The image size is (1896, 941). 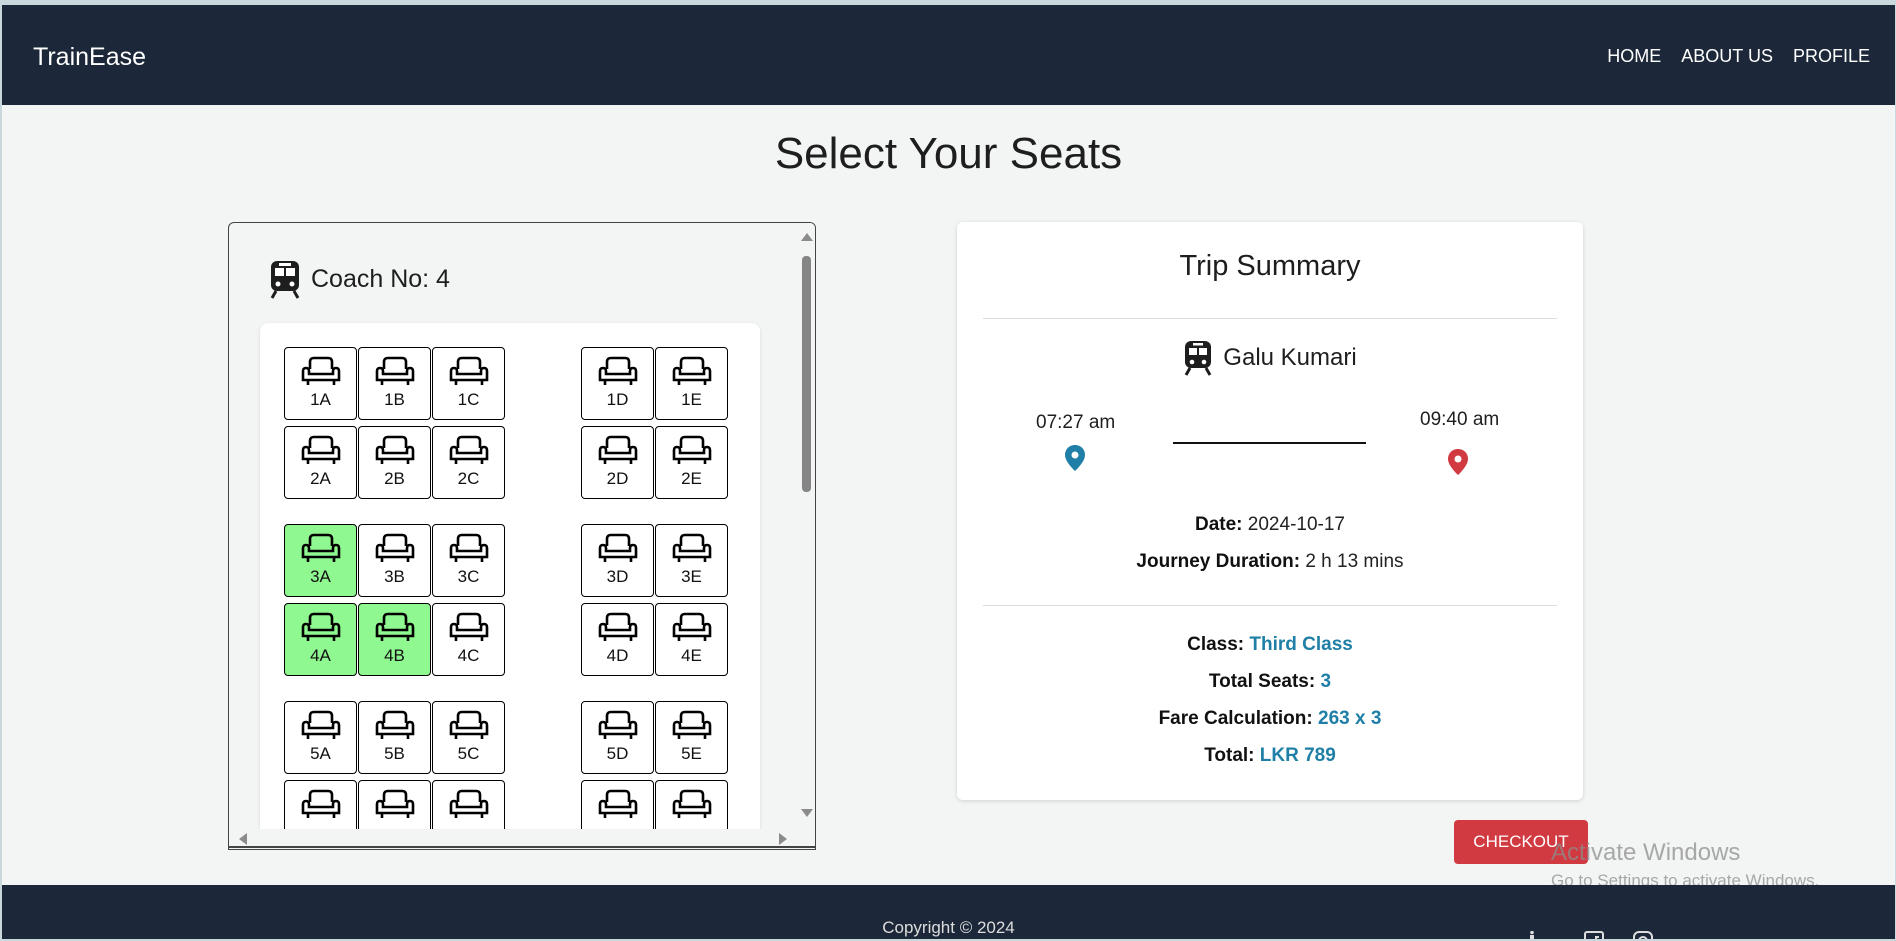 I want to click on seat-label: 1E, so click(x=691, y=399).